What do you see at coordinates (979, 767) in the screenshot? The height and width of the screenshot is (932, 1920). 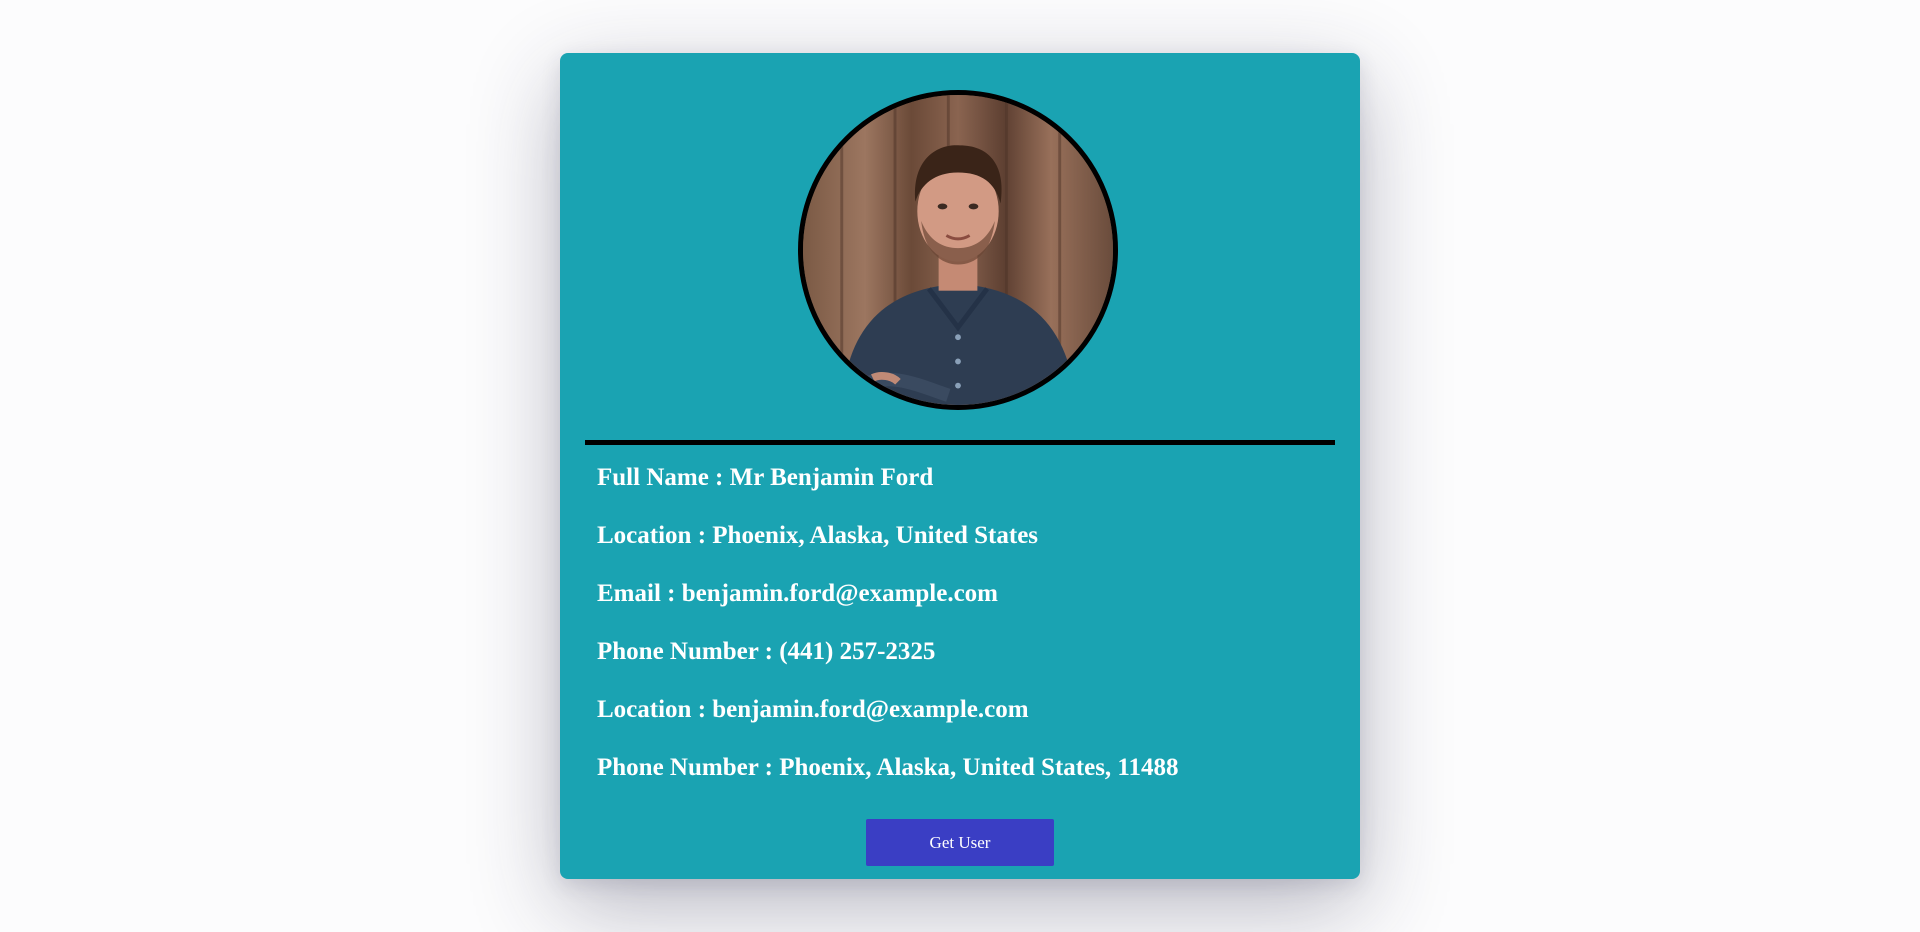 I see `info-value: Phoenix, Alaska, United States, 11488` at bounding box center [979, 767].